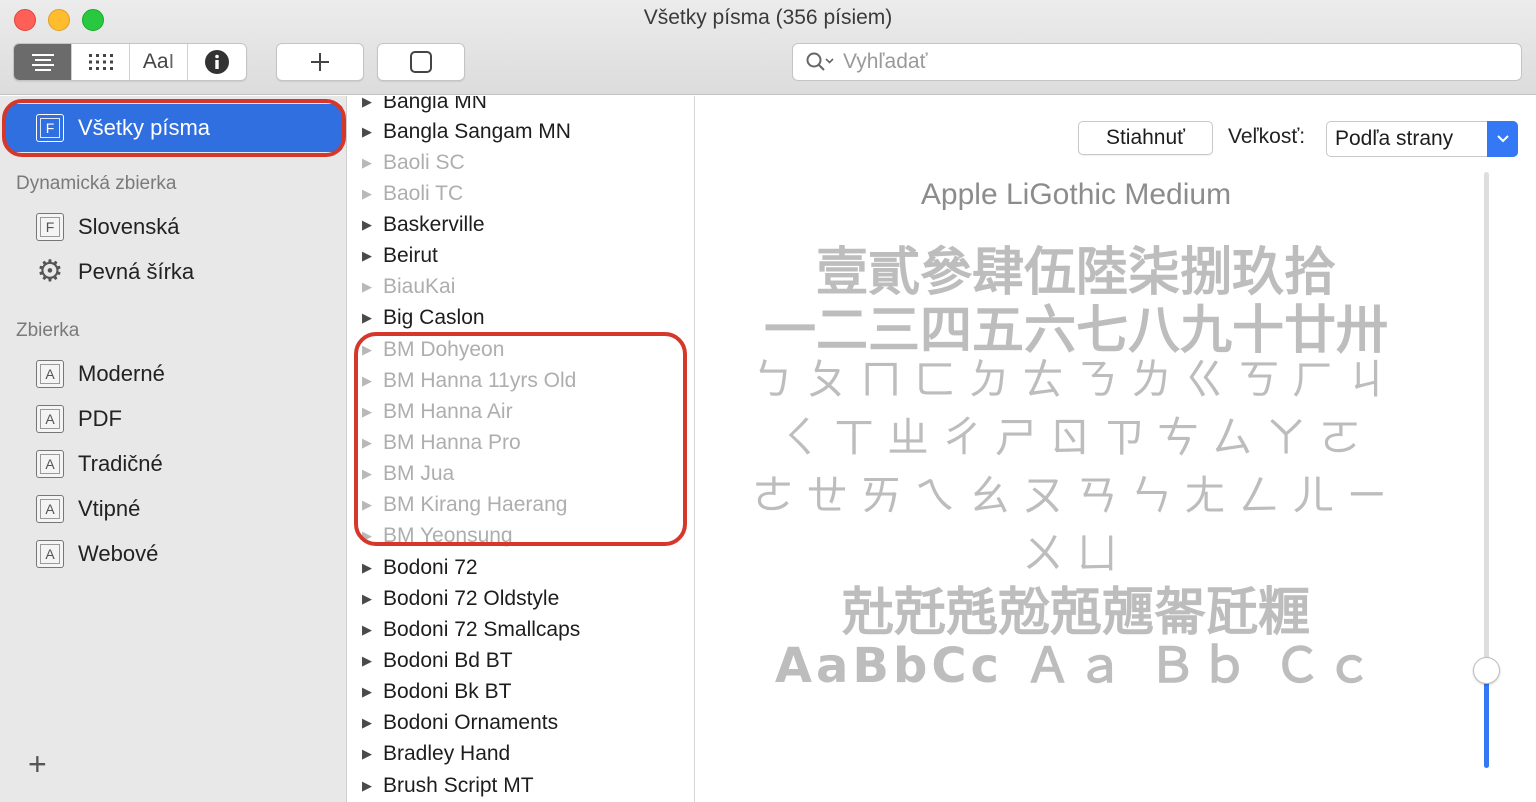 The width and height of the screenshot is (1536, 802). What do you see at coordinates (412, 193) in the screenshot?
I see `list-item: ▶ Baoli TC` at bounding box center [412, 193].